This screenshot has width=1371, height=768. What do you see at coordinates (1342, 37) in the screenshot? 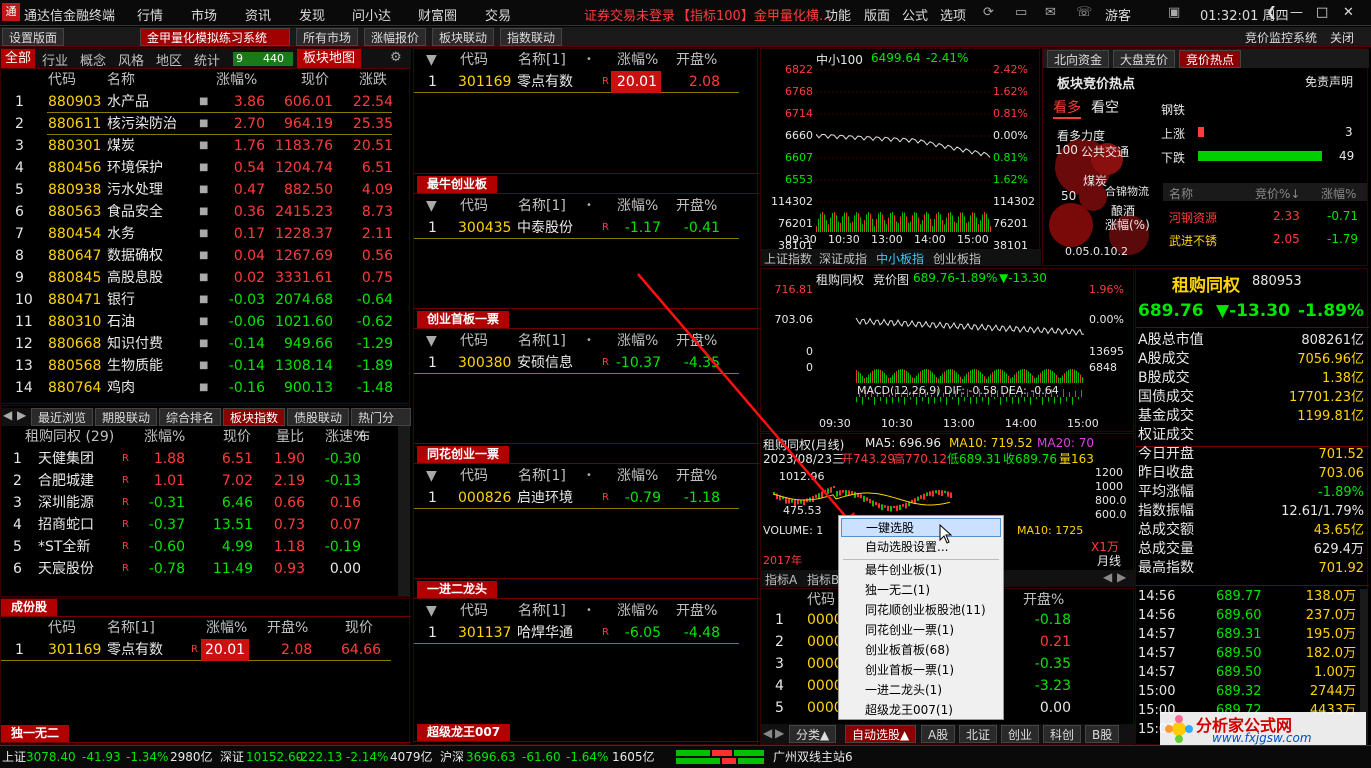
I see `close-link: 关闭` at bounding box center [1342, 37].